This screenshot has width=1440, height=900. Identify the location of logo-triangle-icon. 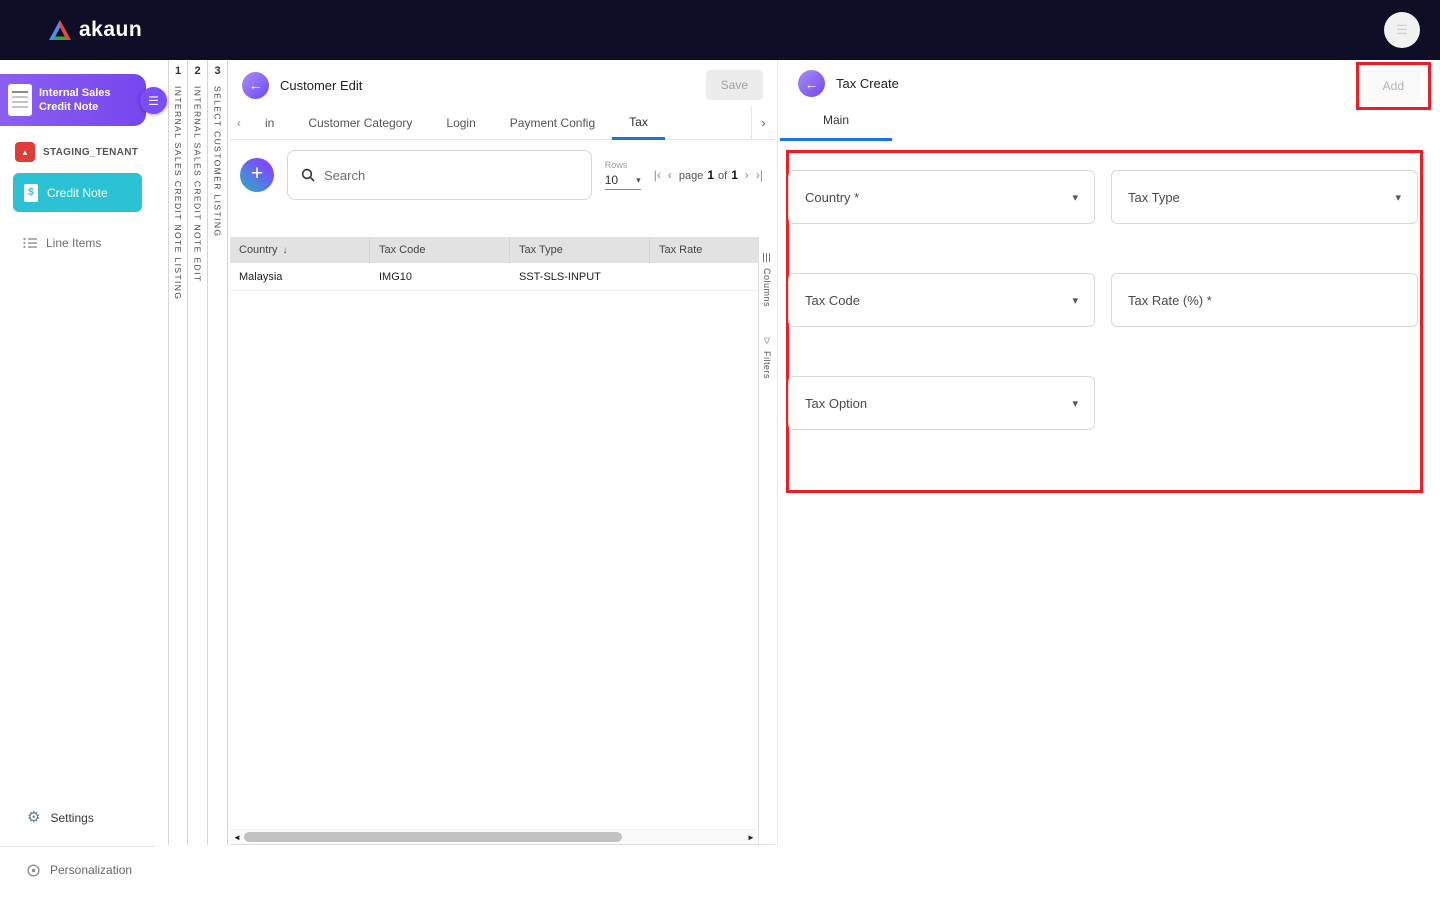
(60, 30).